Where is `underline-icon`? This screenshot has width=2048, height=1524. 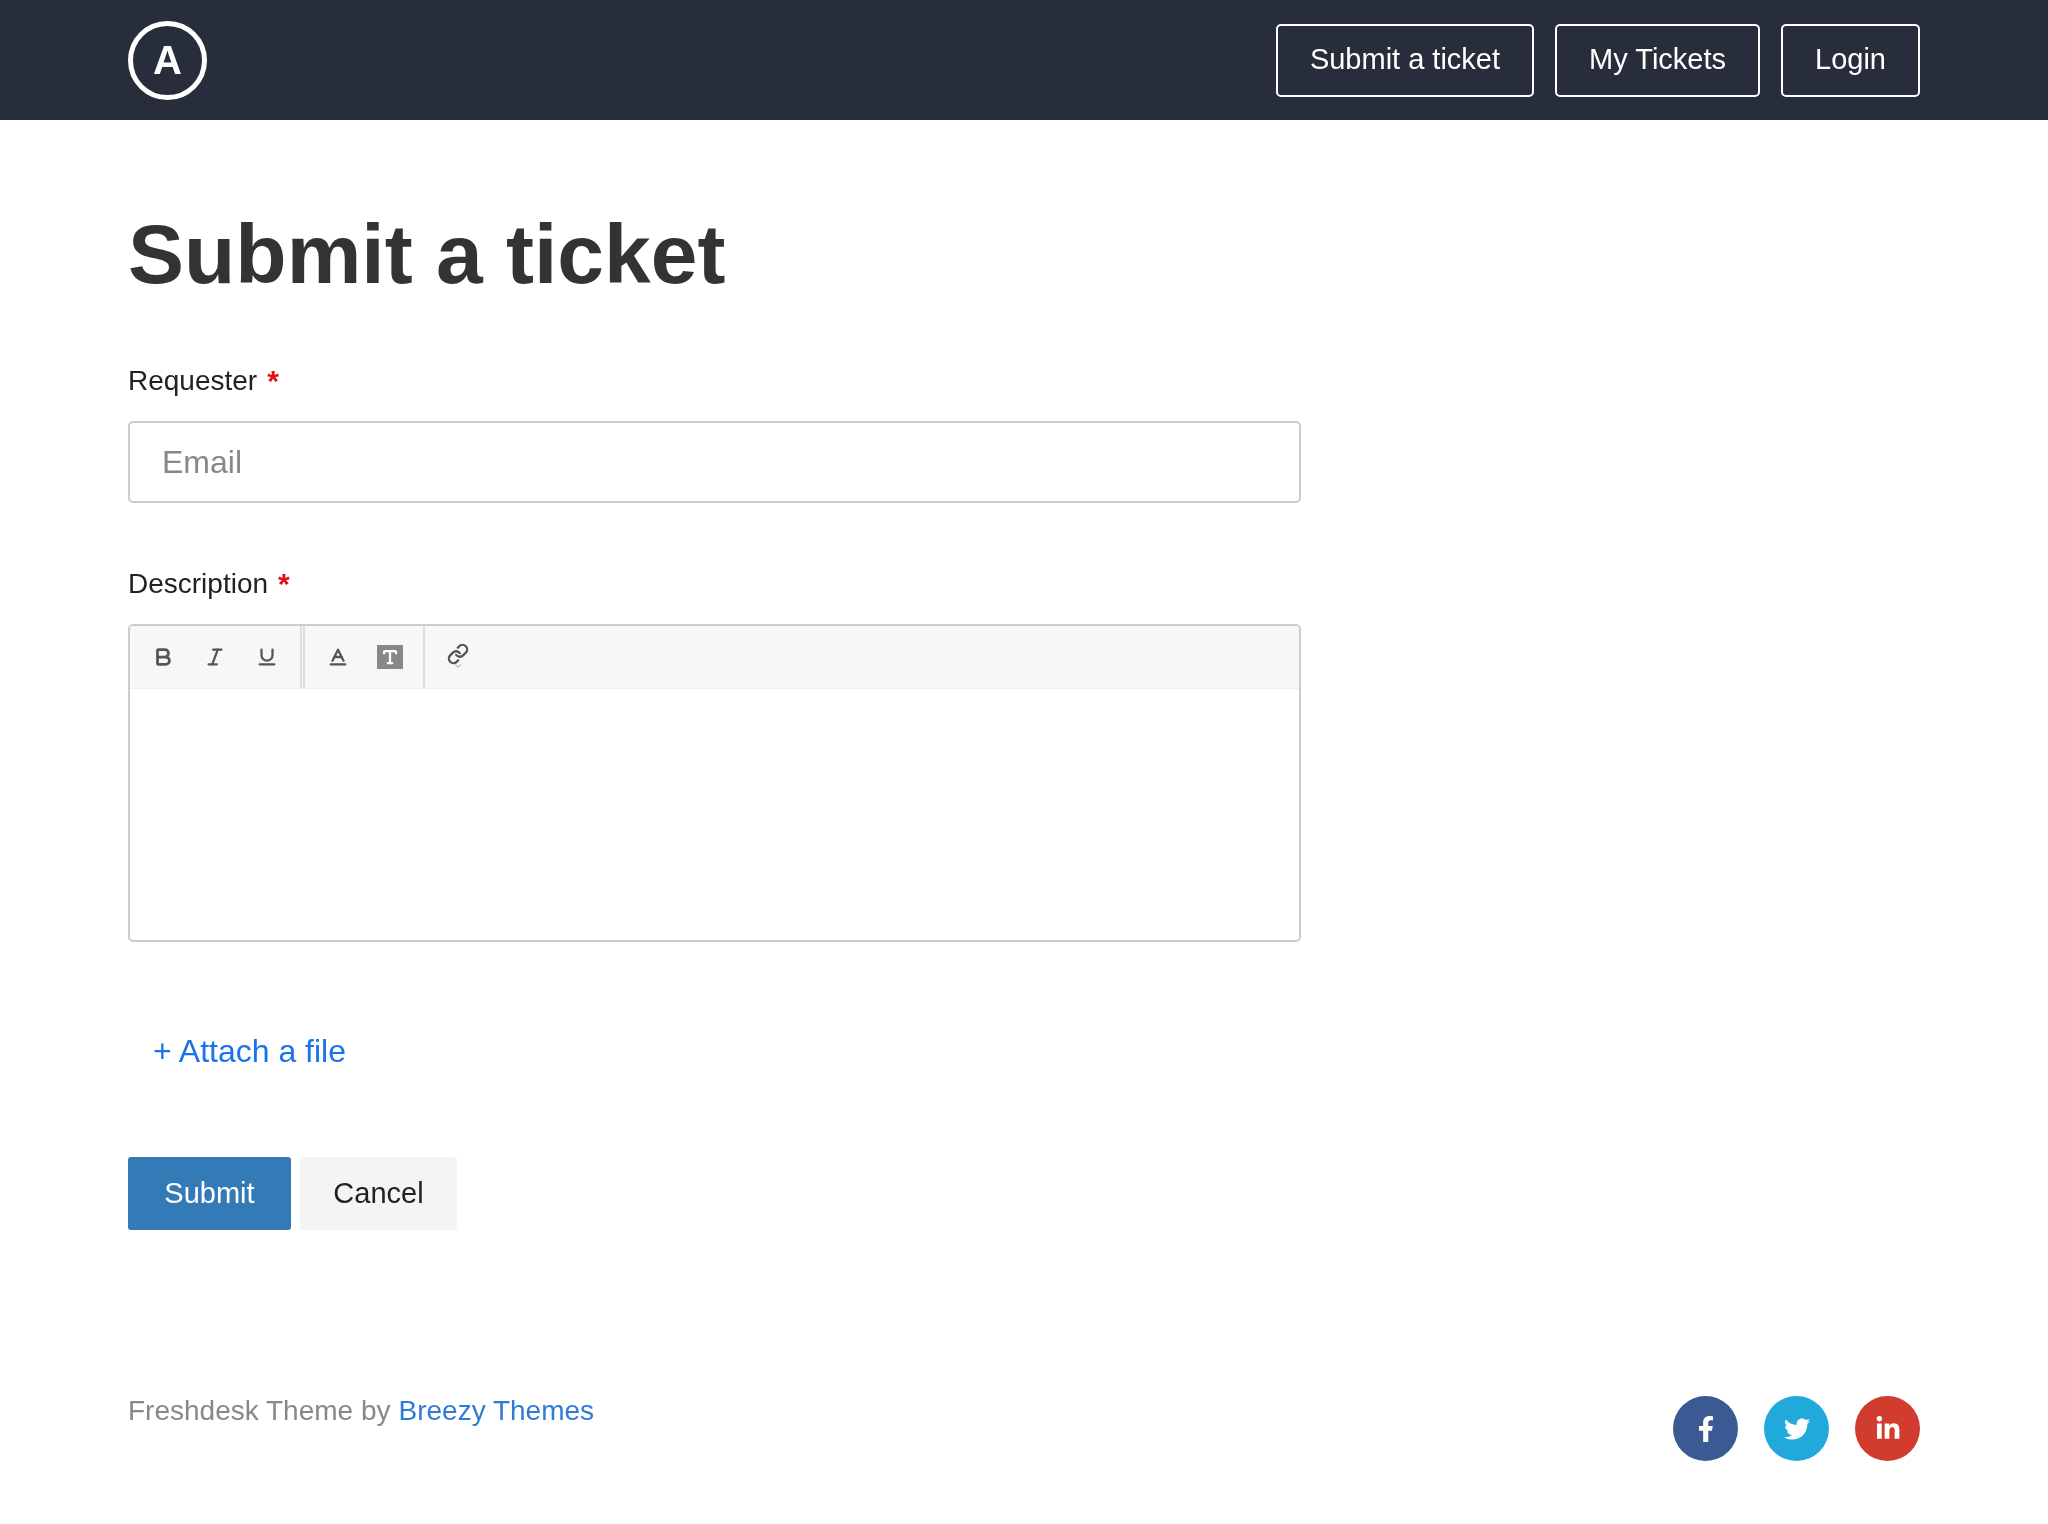 underline-icon is located at coordinates (267, 657).